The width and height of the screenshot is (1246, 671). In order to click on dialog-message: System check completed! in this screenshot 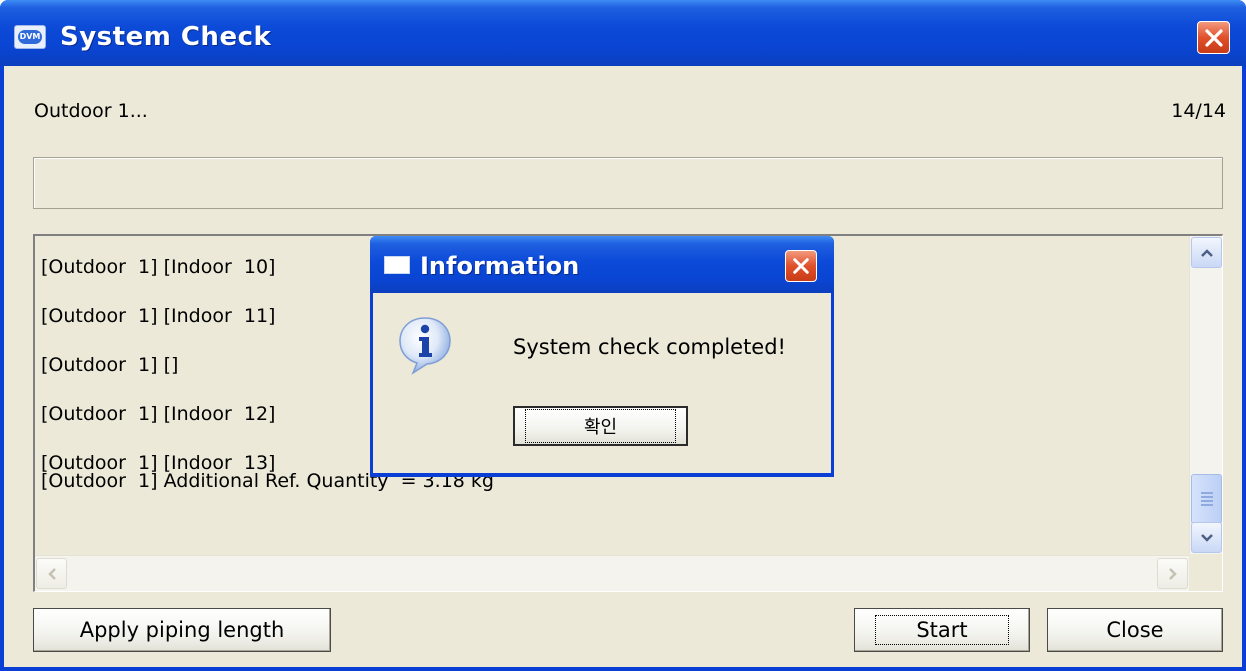, I will do `click(649, 347)`.